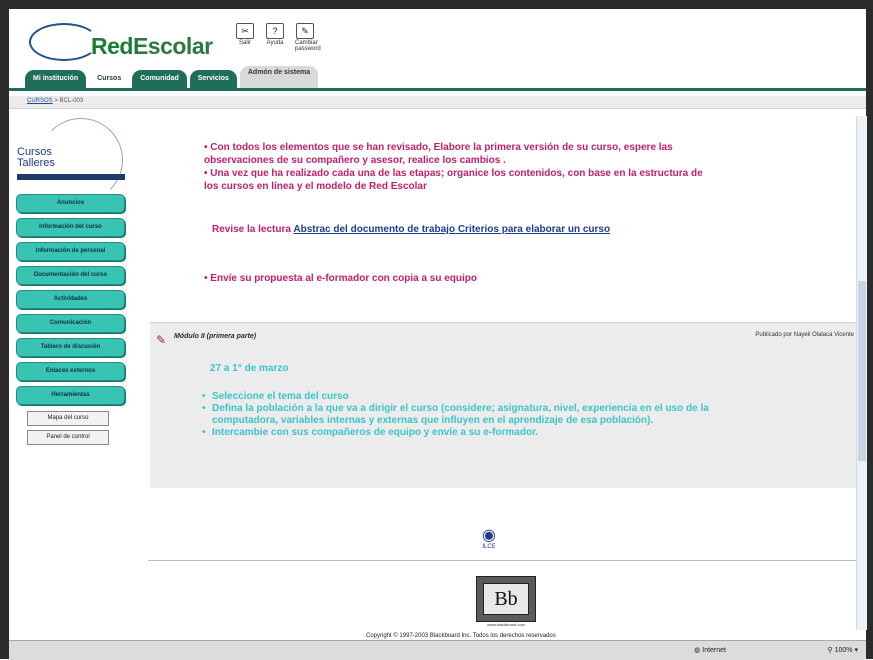 This screenshot has width=873, height=660. I want to click on exit-label: Salir, so click(244, 43).